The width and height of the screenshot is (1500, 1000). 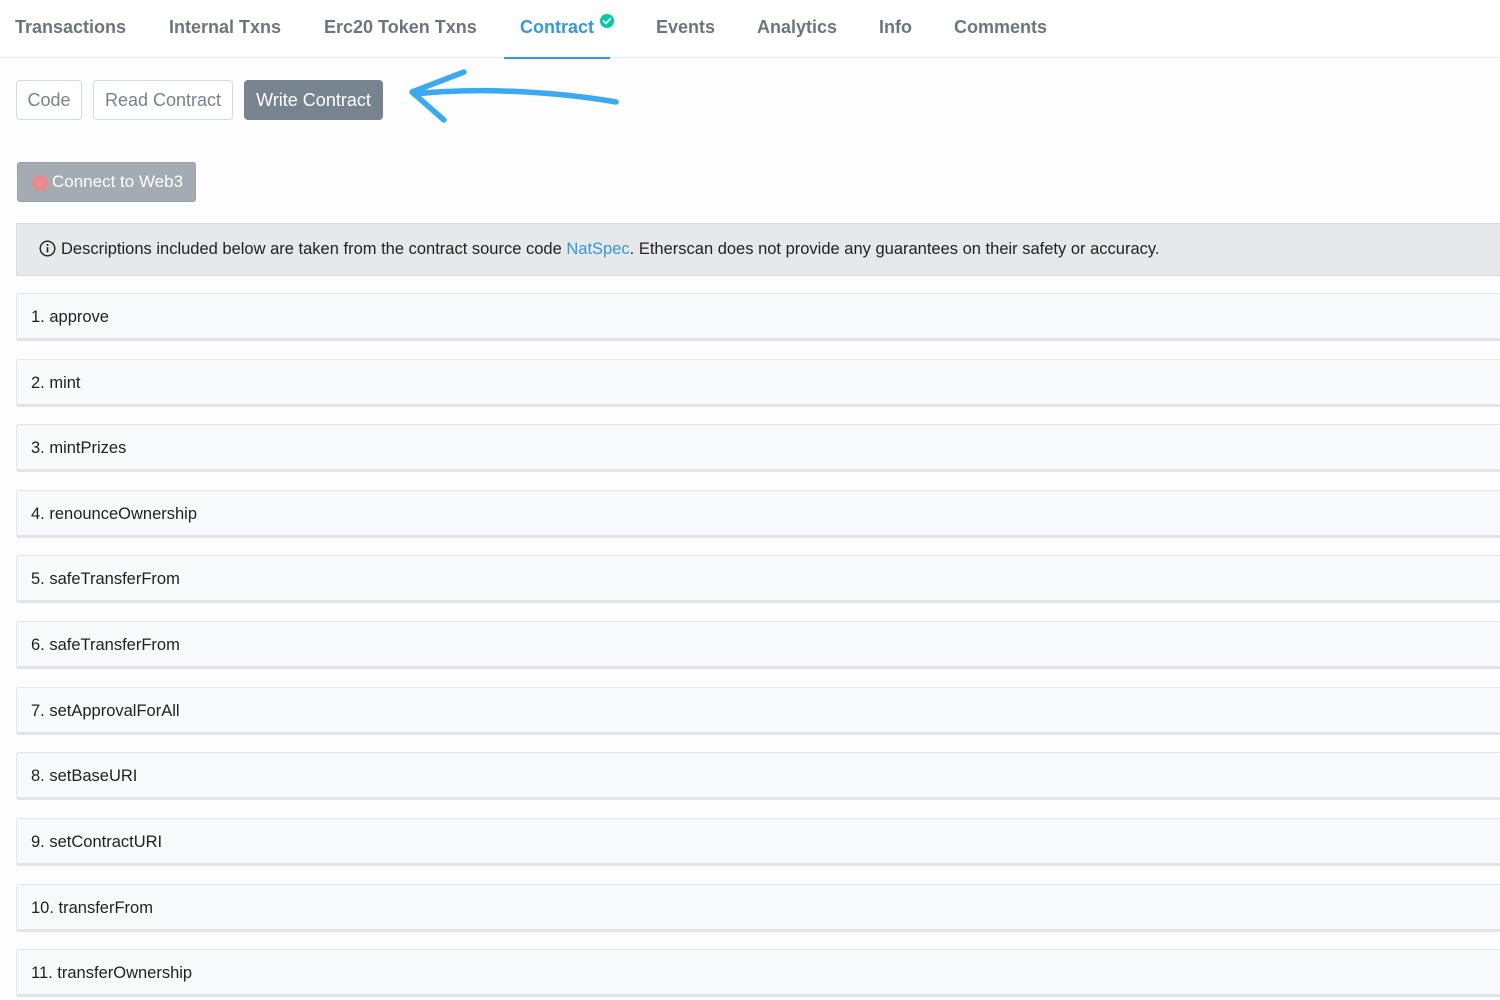 What do you see at coordinates (758, 711) in the screenshot?
I see `function-row-set-approval-for-all: 7. setApprovalForAll` at bounding box center [758, 711].